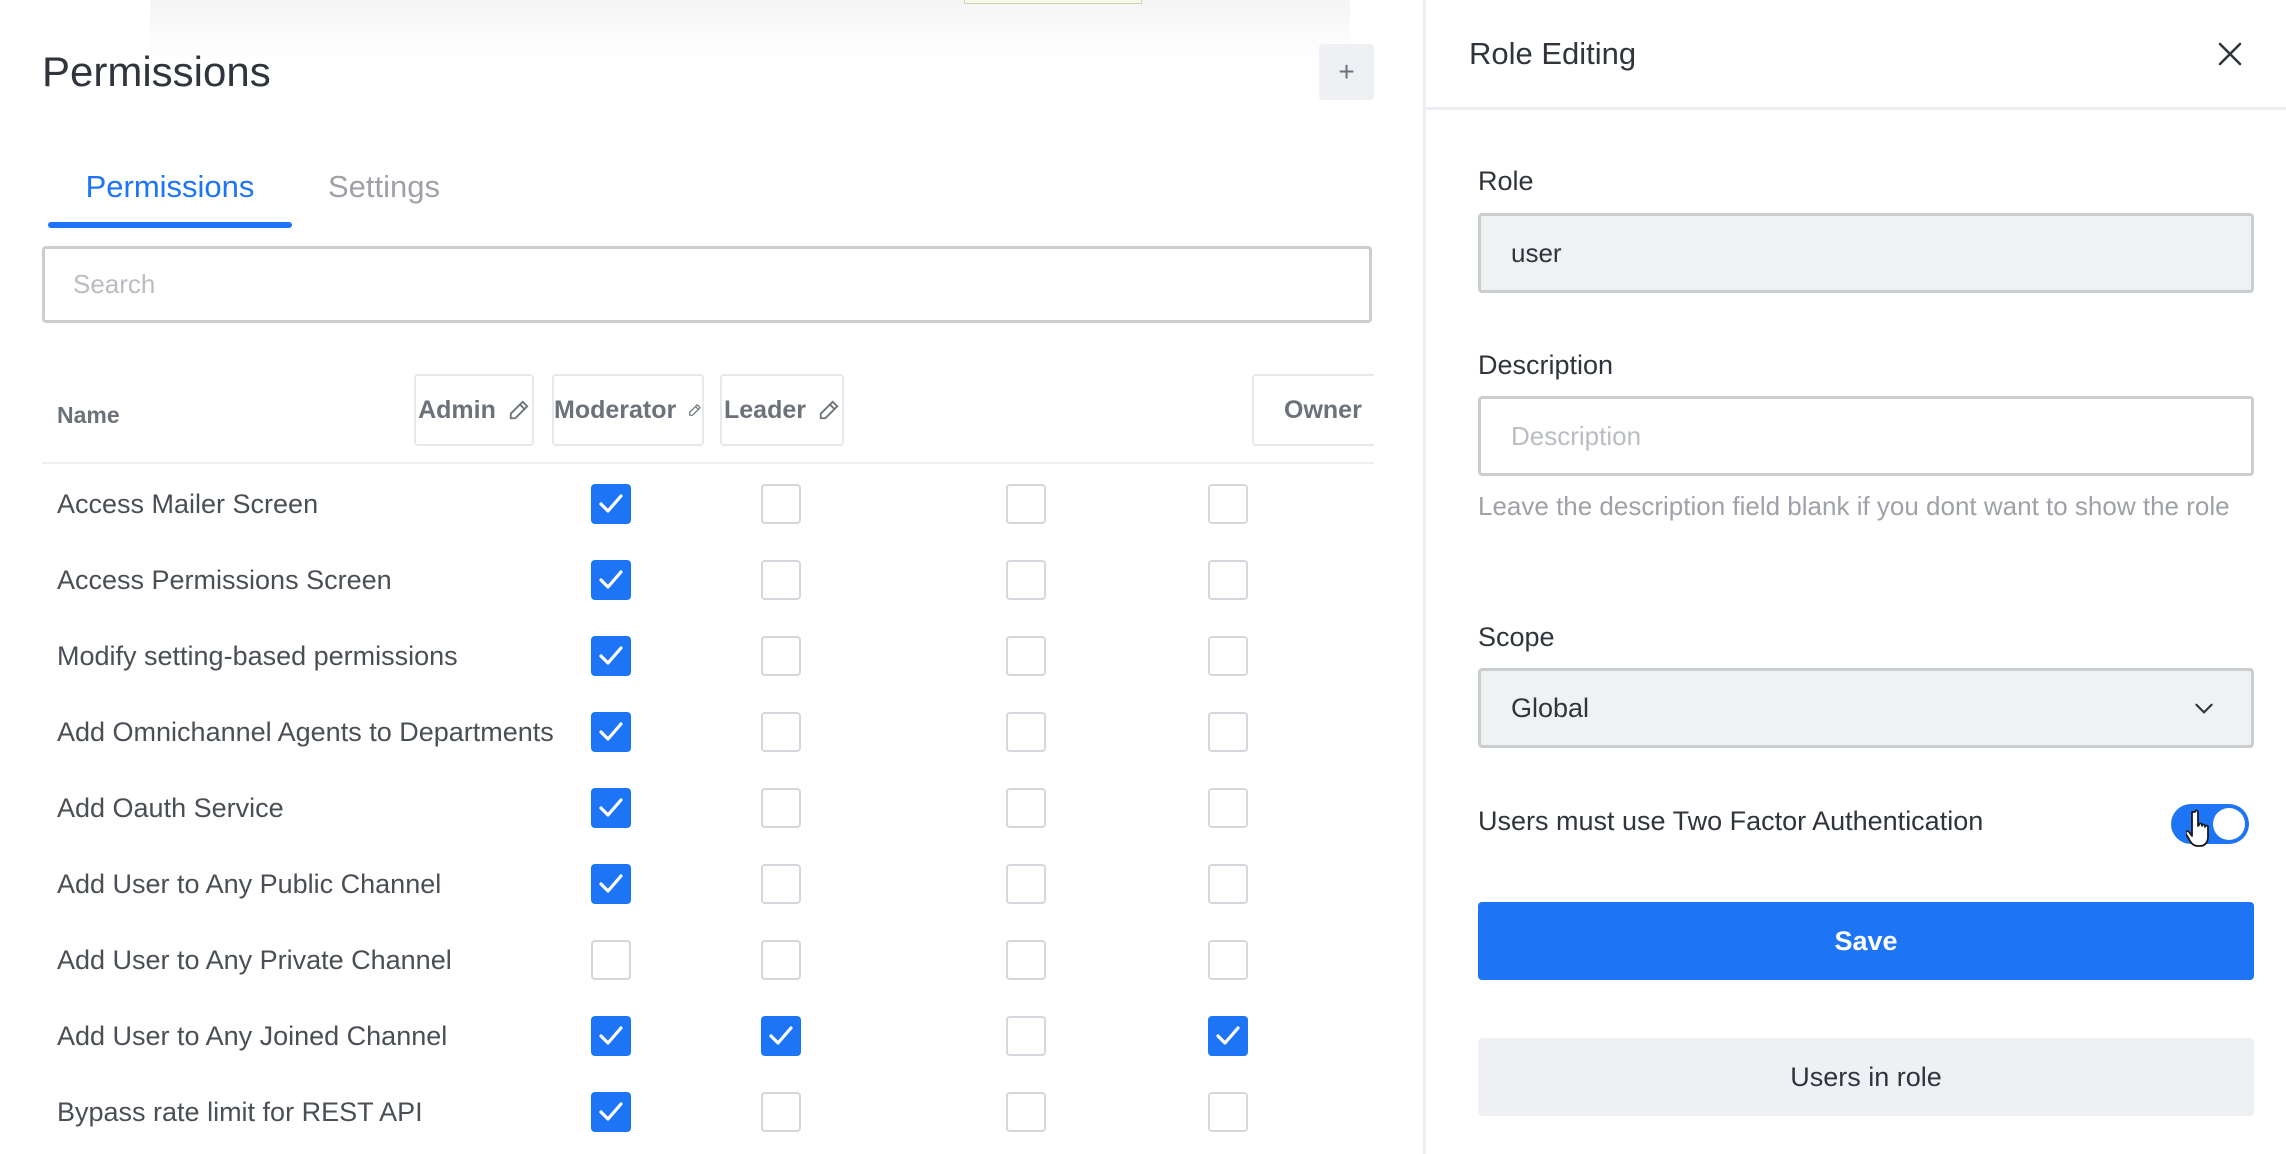  Describe the element at coordinates (1546, 365) in the screenshot. I see `description-label: Description` at that location.